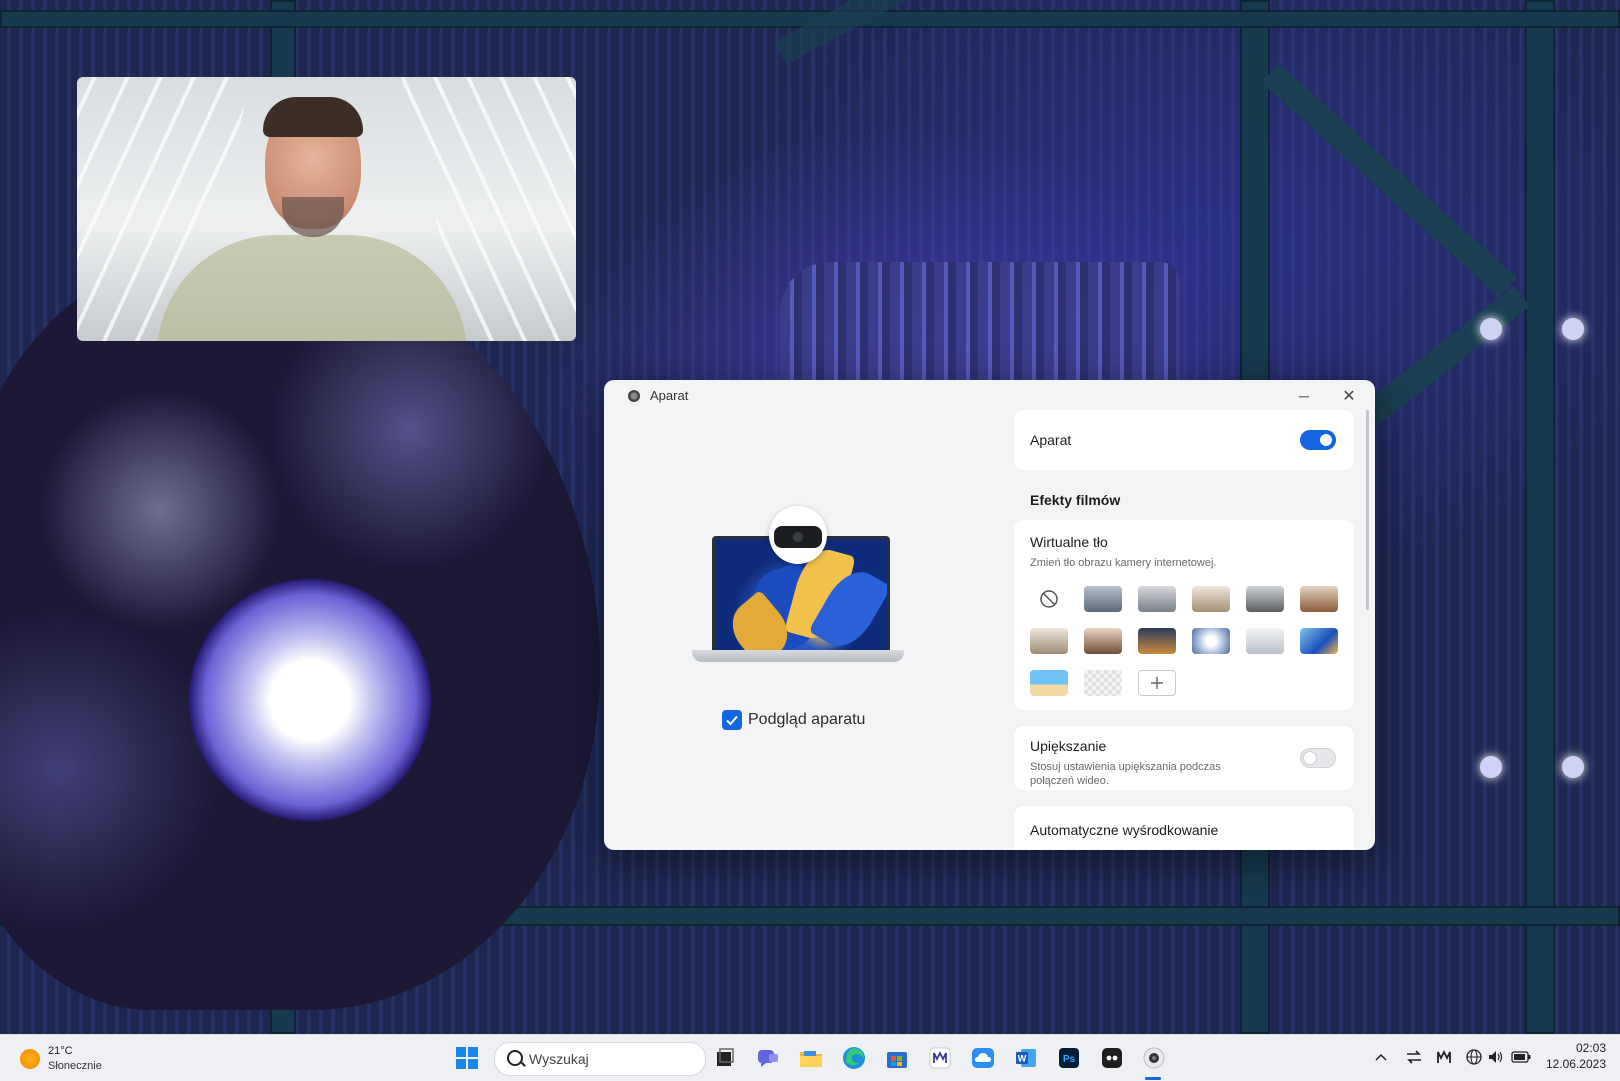 Image resolution: width=1620 pixels, height=1081 pixels. What do you see at coordinates (1184, 440) in the screenshot?
I see `camera-toggle-card: Aparat` at bounding box center [1184, 440].